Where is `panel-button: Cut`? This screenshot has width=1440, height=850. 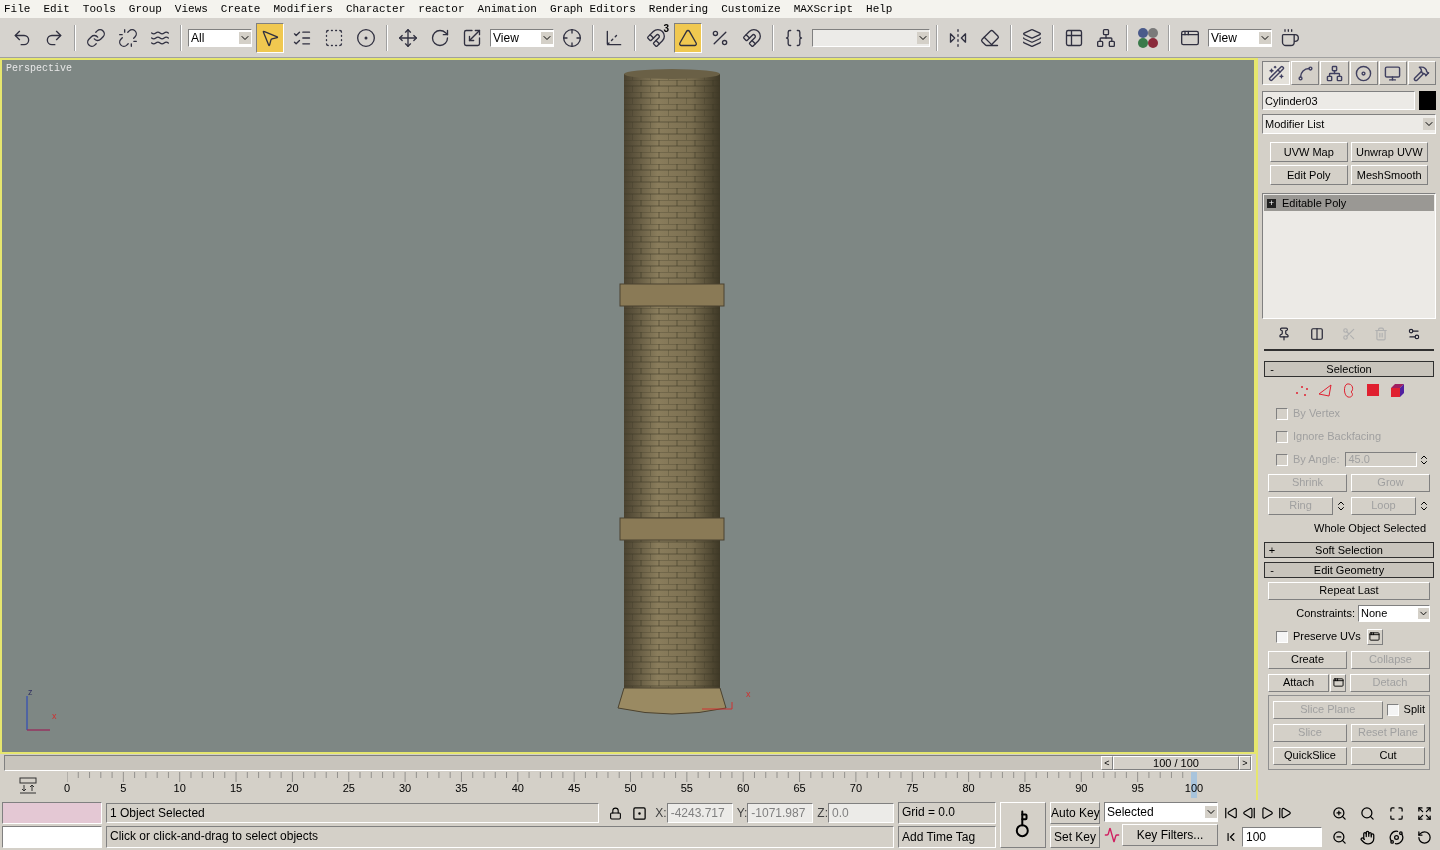
panel-button: Cut is located at coordinates (1388, 755).